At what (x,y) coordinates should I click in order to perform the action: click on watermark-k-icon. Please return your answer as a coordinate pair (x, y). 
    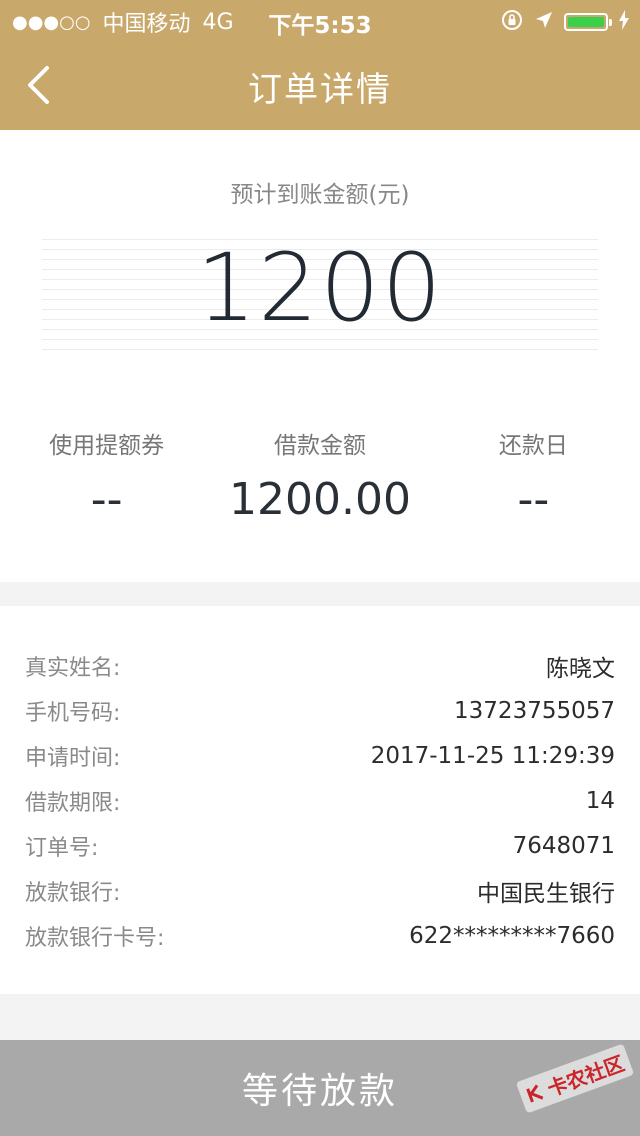
    Looking at the image, I should click on (535, 1093).